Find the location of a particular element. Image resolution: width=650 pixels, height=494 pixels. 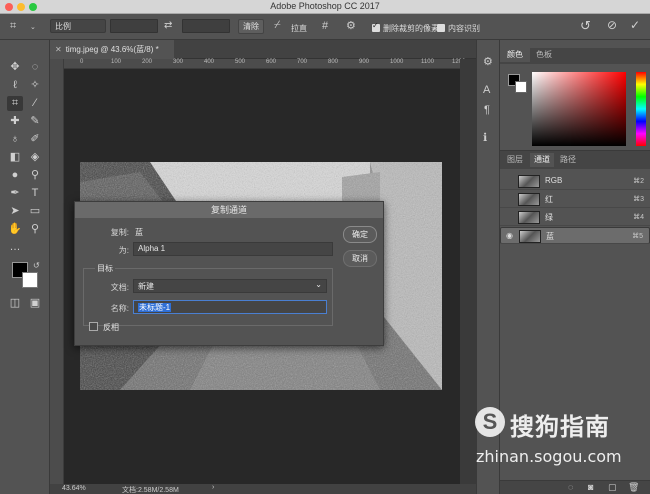

rectangle-tool-icon: ▭ is located at coordinates (35, 211).